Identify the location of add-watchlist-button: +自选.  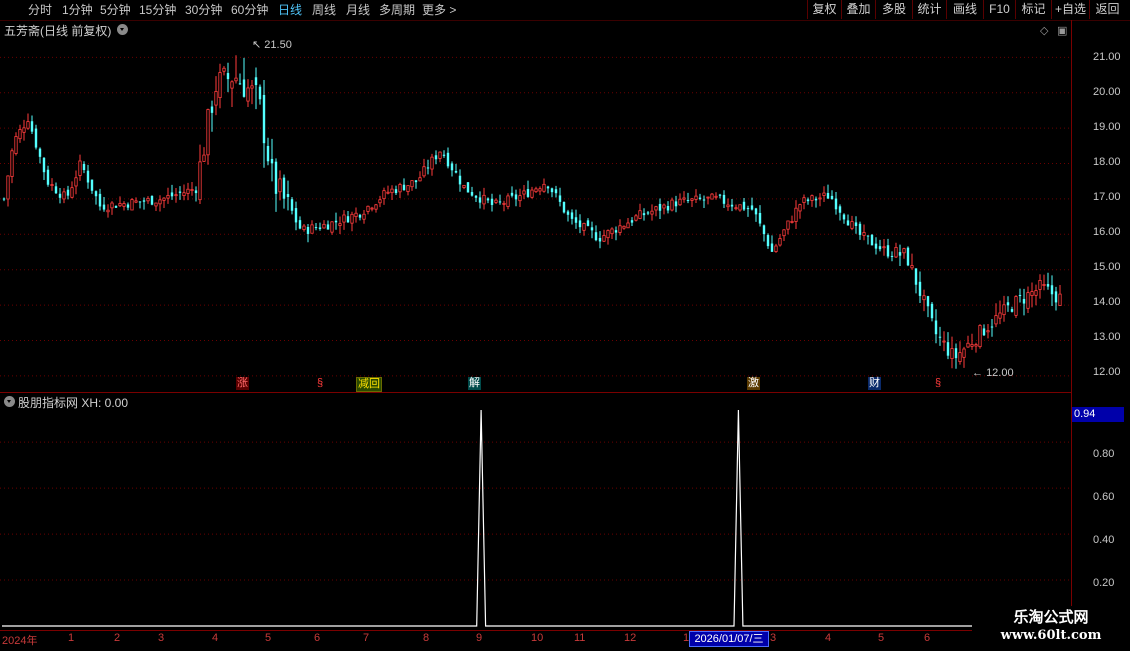
(1070, 9).